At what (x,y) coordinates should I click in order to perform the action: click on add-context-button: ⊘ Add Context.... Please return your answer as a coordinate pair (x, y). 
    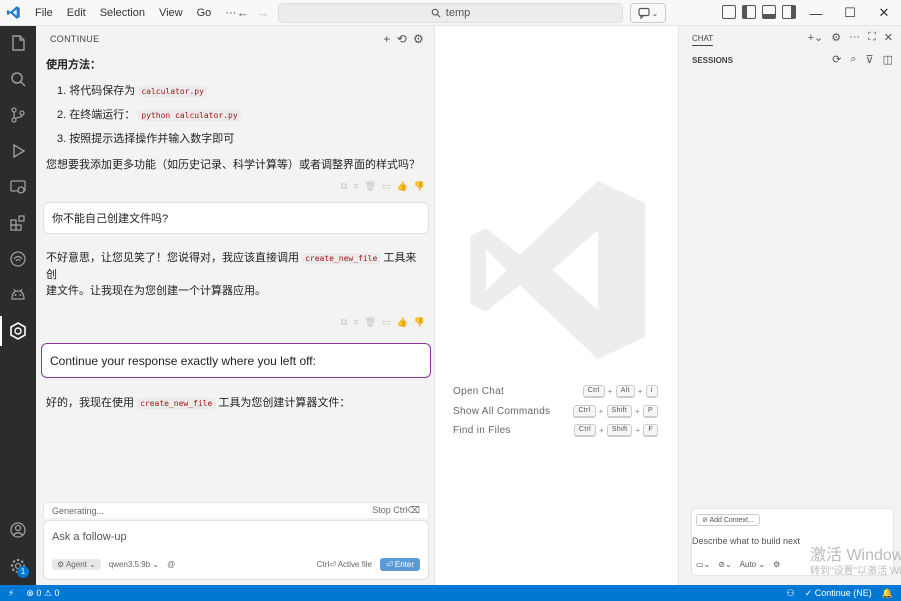
    Looking at the image, I should click on (728, 520).